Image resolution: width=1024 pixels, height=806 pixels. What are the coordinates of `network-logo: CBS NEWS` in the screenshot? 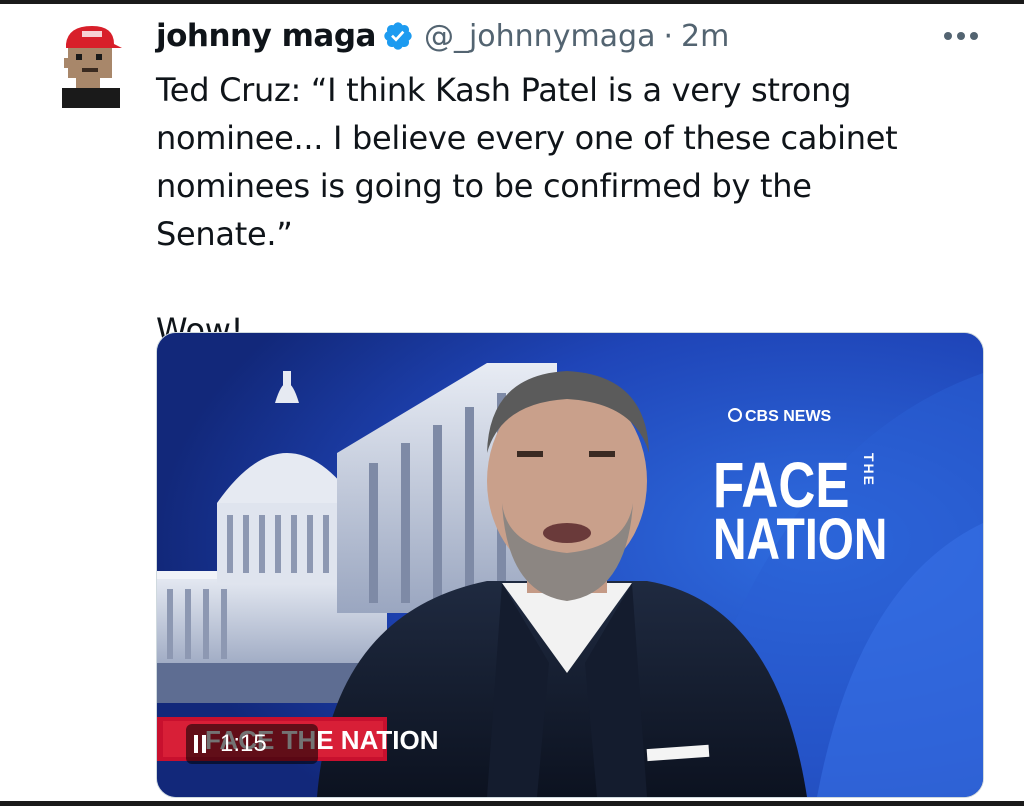 It's located at (788, 416).